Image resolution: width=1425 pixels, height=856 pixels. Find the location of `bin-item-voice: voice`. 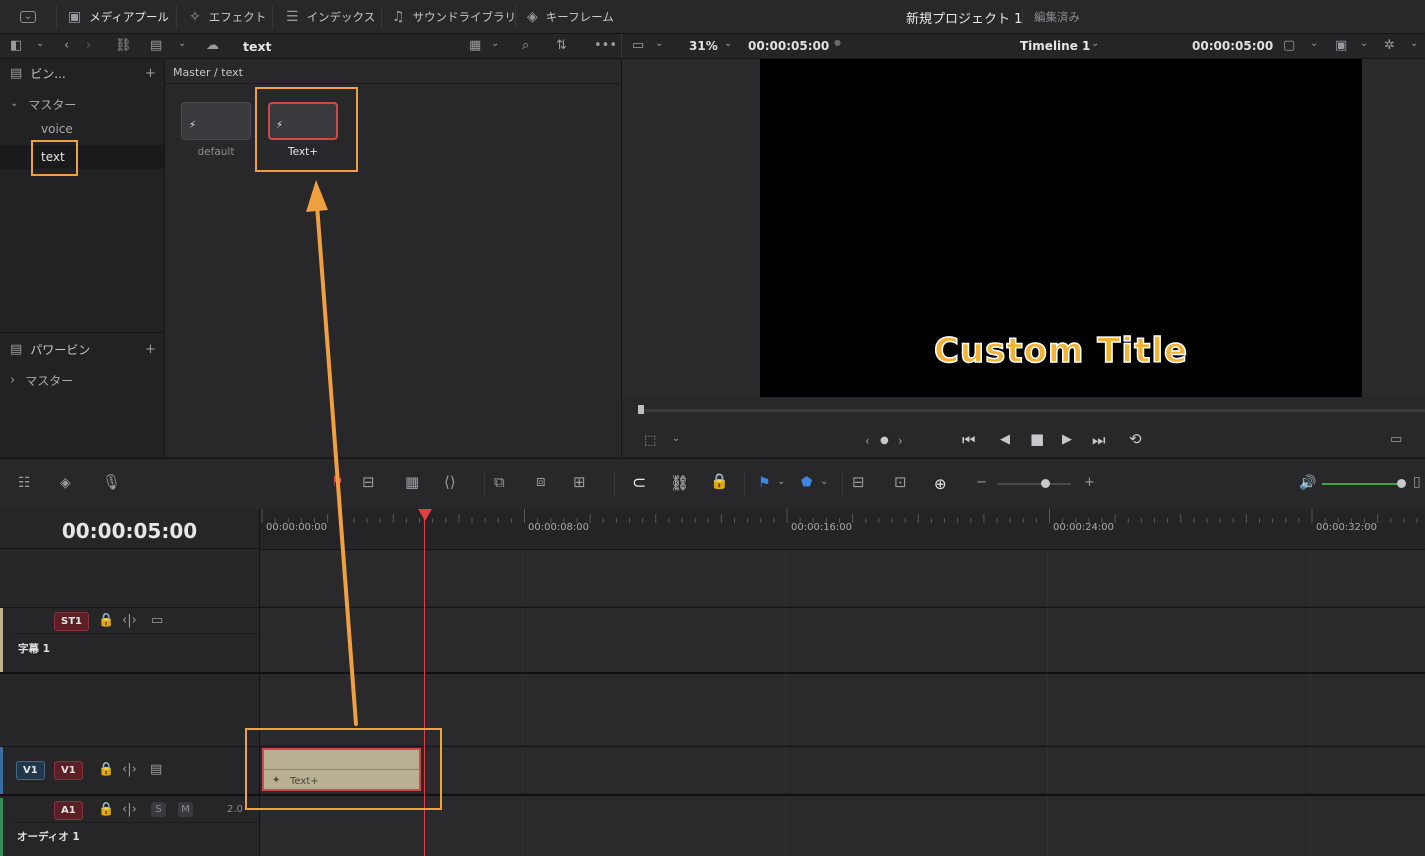

bin-item-voice: voice is located at coordinates (82, 129).